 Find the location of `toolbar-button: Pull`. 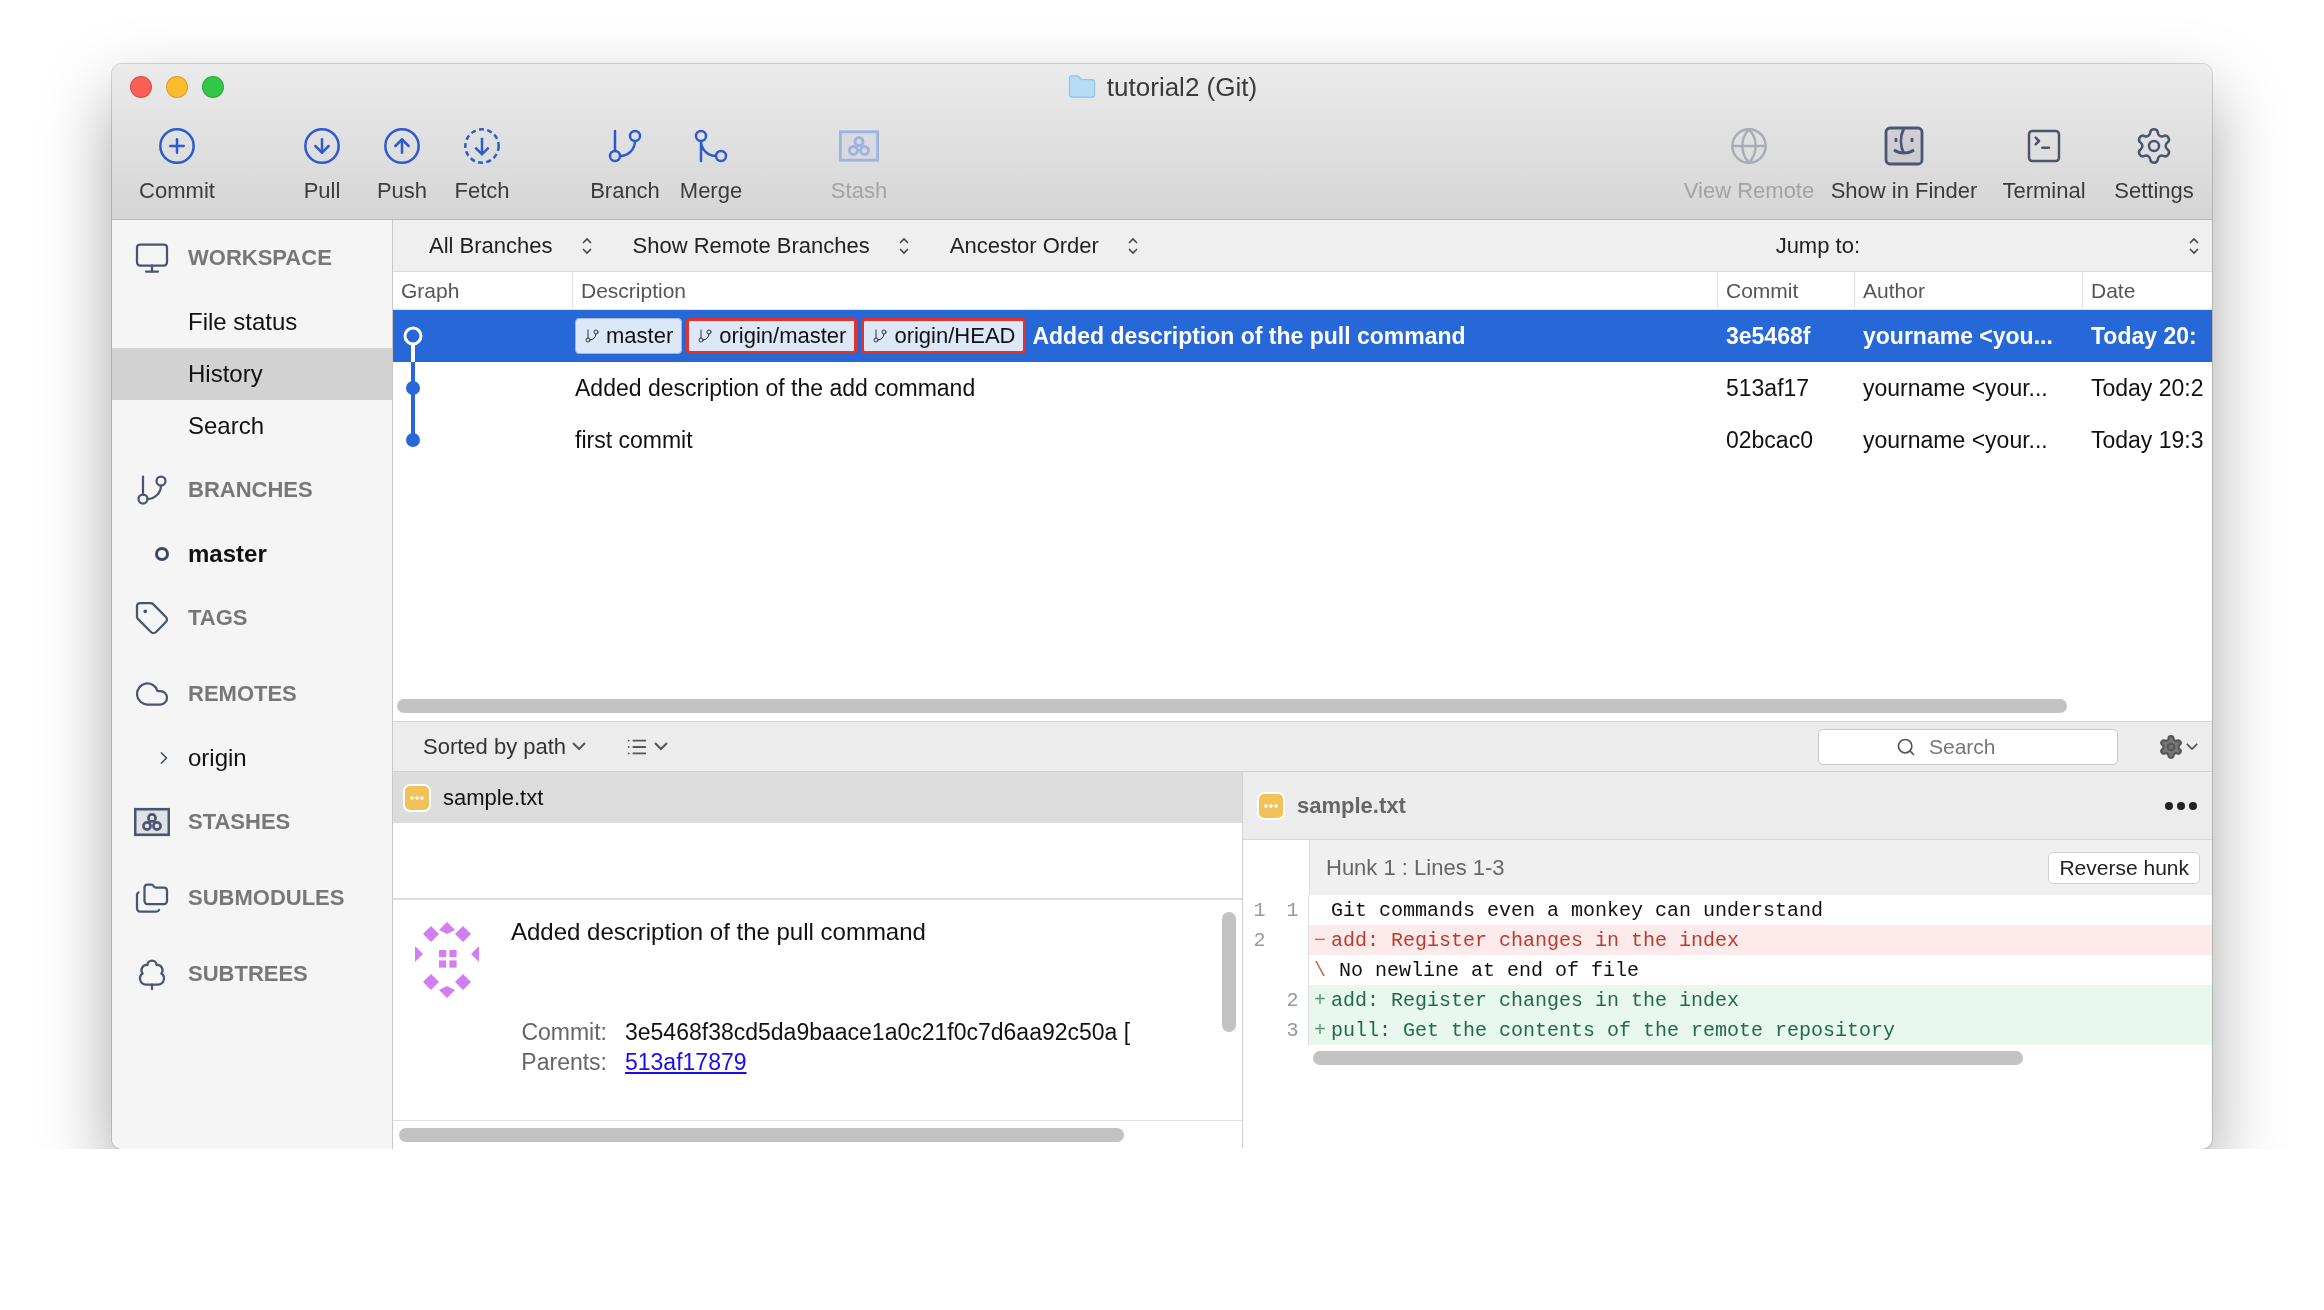

toolbar-button: Pull is located at coordinates (322, 164).